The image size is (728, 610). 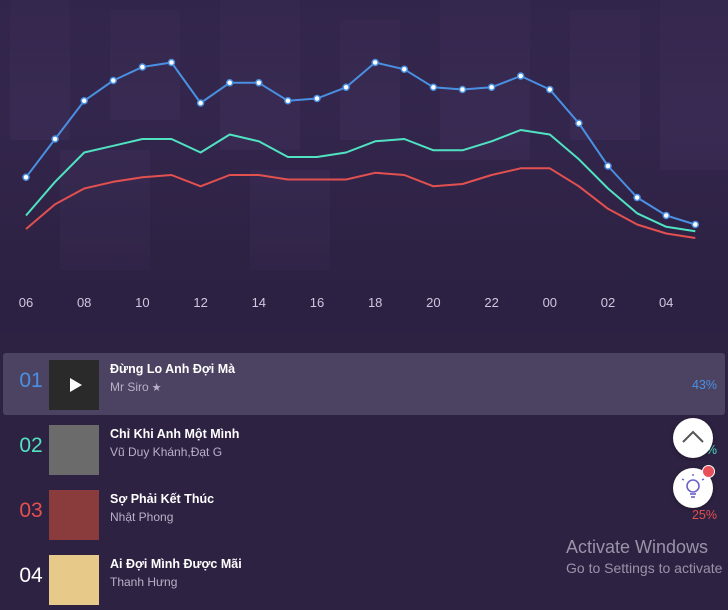 I want to click on song-title: Ai Đợi Mình Được Mãi, so click(x=176, y=564).